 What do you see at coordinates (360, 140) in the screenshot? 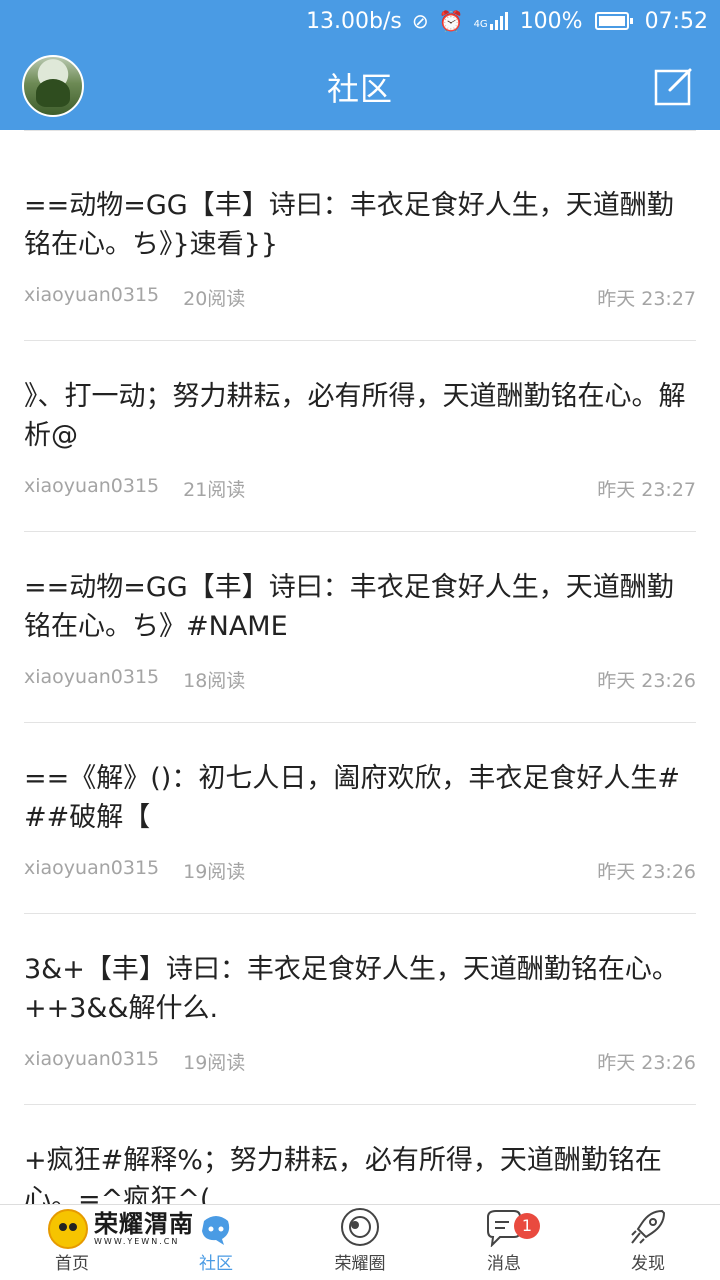
I see `divider` at bounding box center [360, 140].